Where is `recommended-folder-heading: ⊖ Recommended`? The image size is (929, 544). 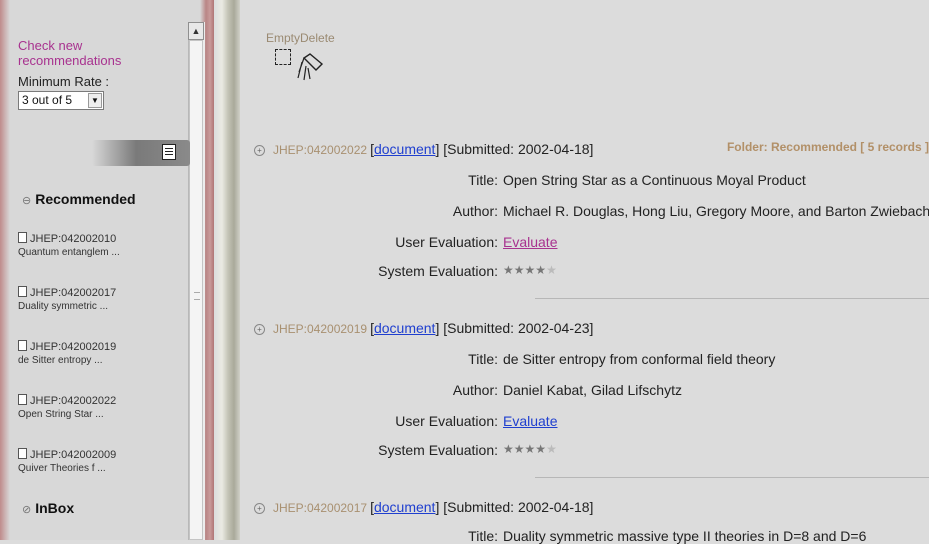 recommended-folder-heading: ⊖ Recommended is located at coordinates (79, 199).